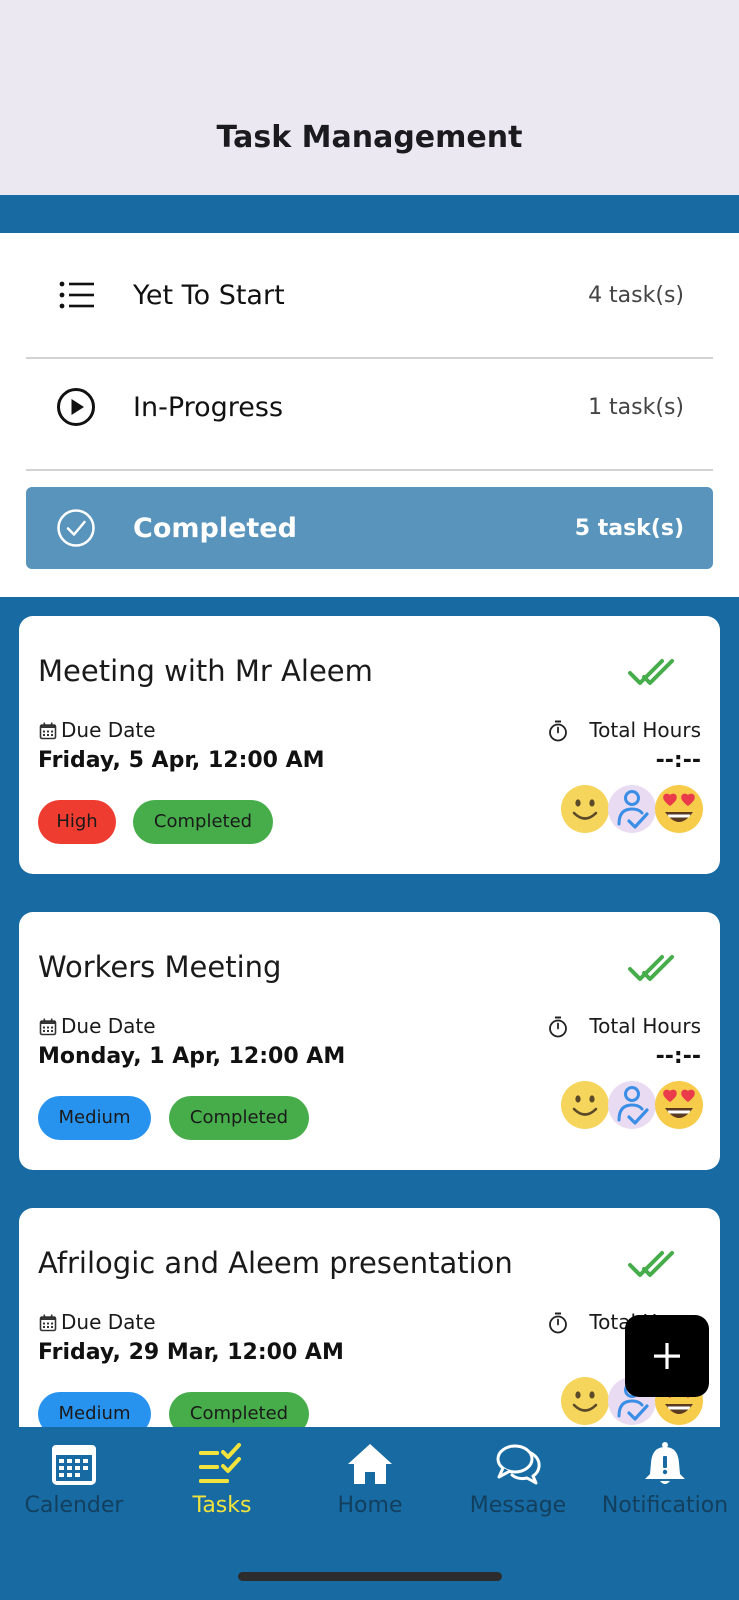 Image resolution: width=739 pixels, height=1600 pixels. I want to click on due-date-value: Friday, 5 Apr, 12:00 AM, so click(181, 760).